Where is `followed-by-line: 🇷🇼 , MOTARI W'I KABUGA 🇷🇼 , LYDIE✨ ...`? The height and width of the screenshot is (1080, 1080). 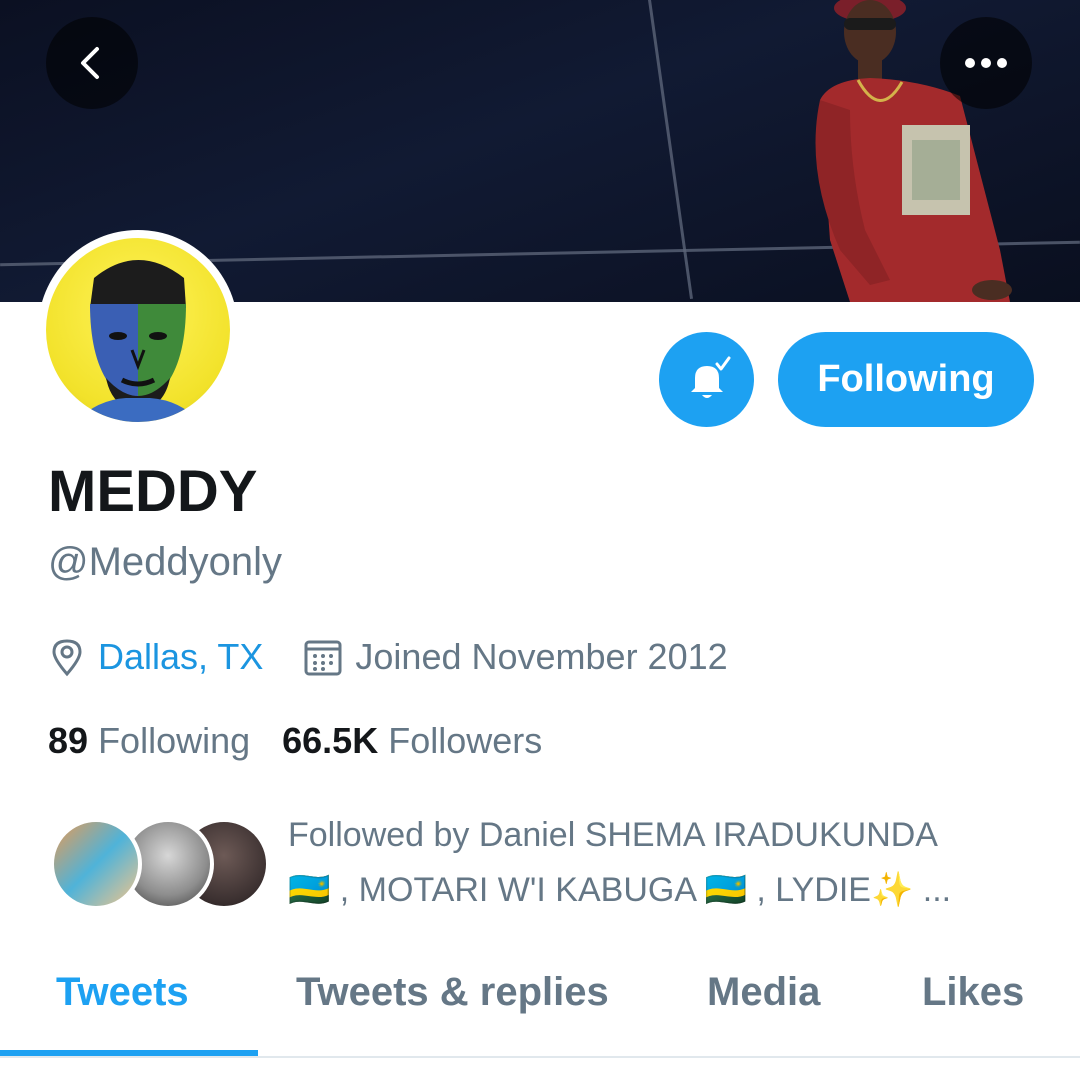 followed-by-line: 🇷🇼 , MOTARI W'I KABUGA 🇷🇼 , LYDIE✨ ... is located at coordinates (620, 890).